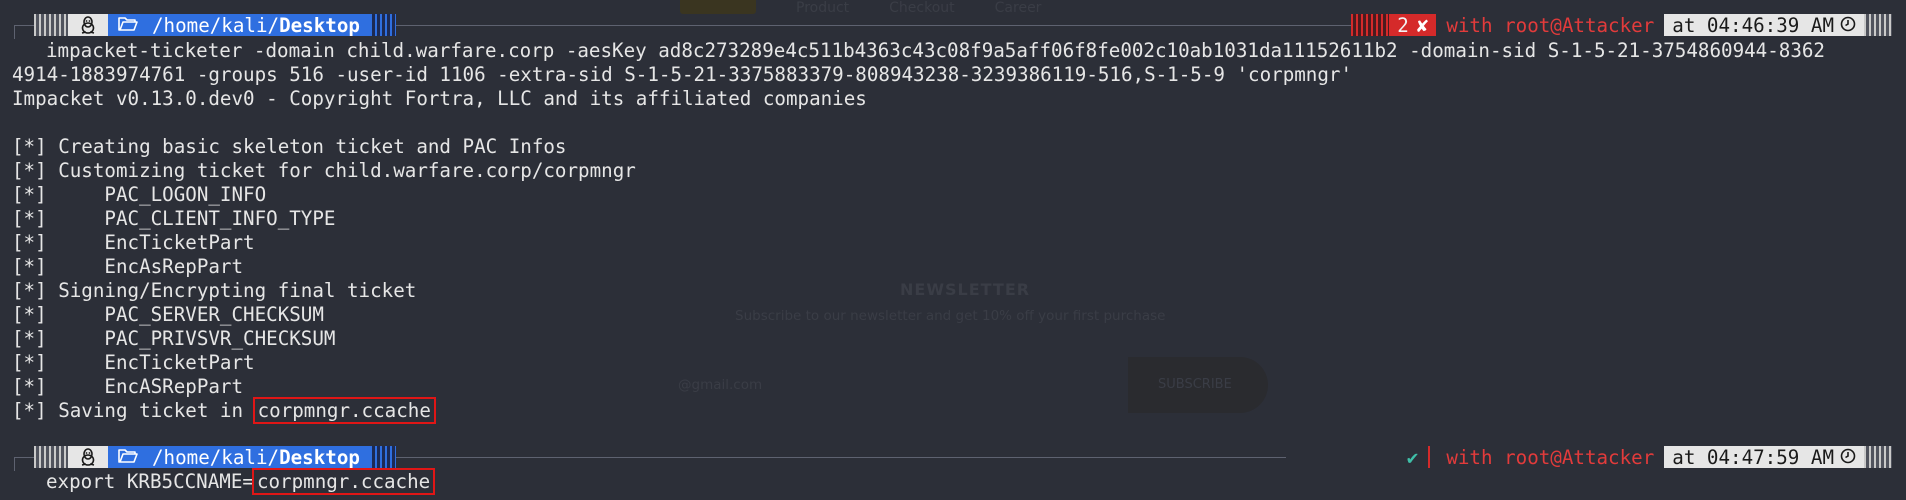 This screenshot has width=1906, height=500. What do you see at coordinates (168, 314) in the screenshot?
I see `output-line: [*] PAC_SERVER_CHECKSUM` at bounding box center [168, 314].